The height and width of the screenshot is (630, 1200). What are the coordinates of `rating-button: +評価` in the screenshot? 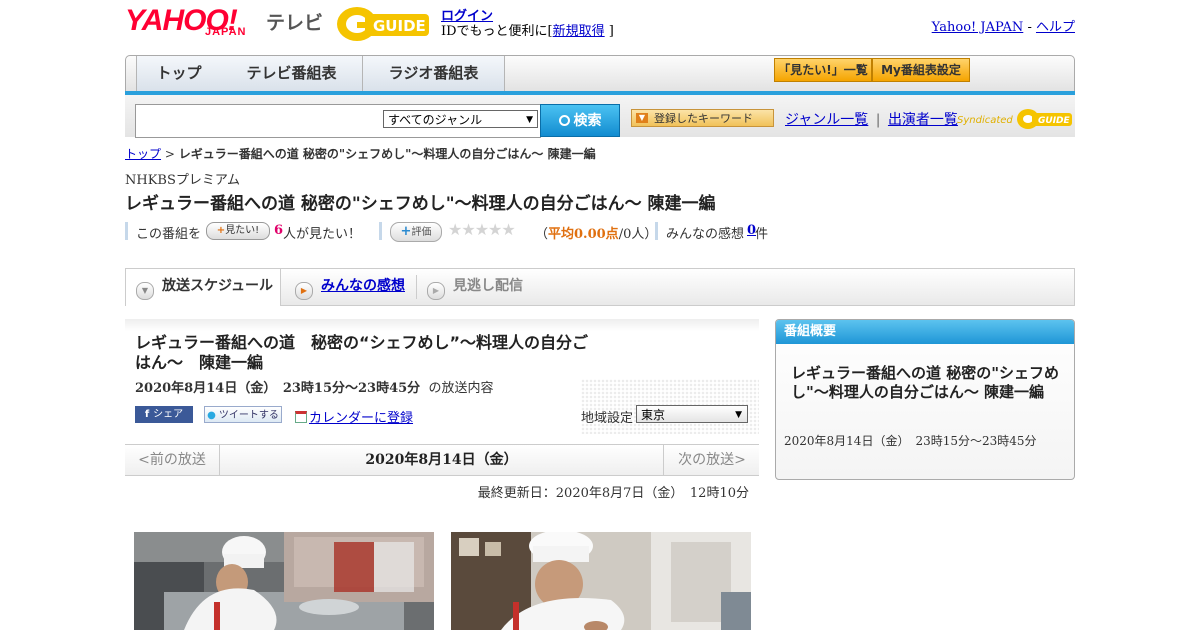 It's located at (416, 232).